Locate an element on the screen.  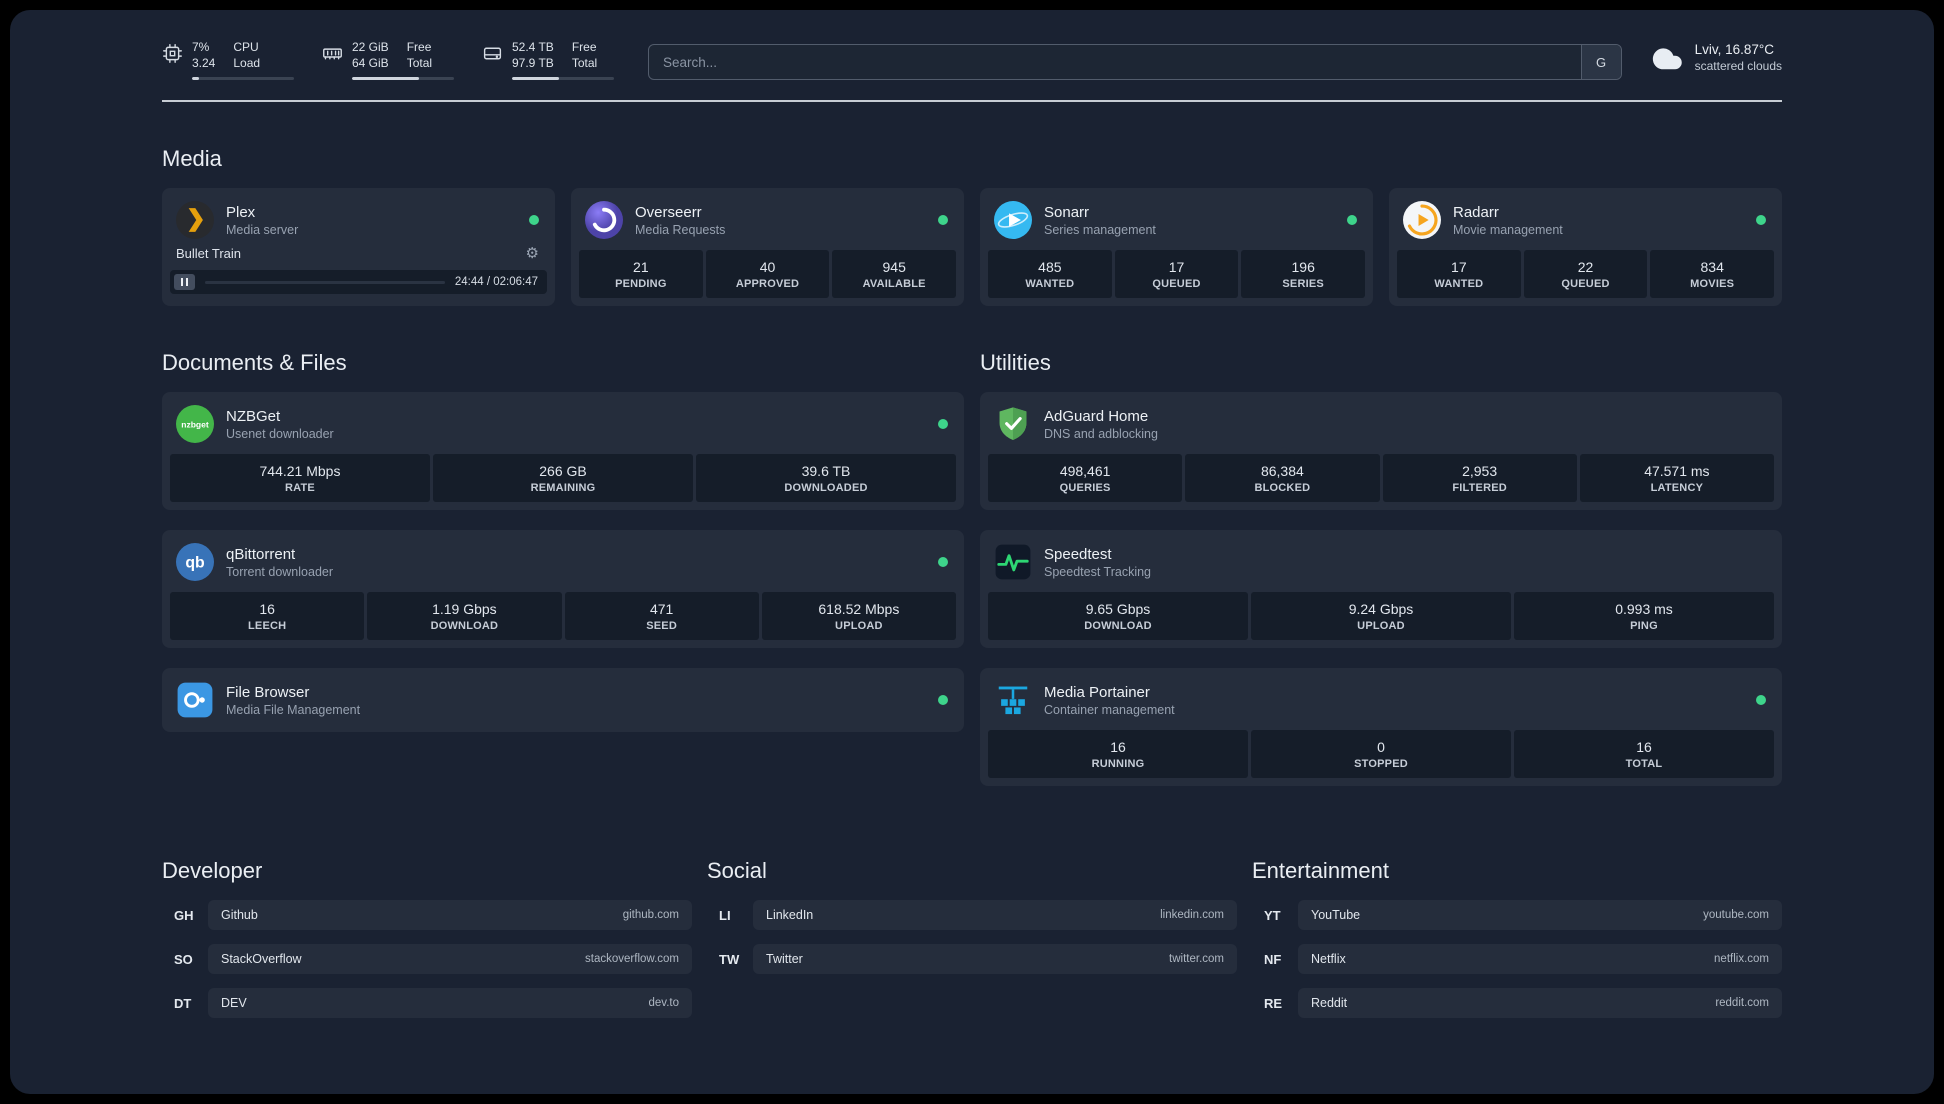
sonarr-icon is located at coordinates (1013, 220).